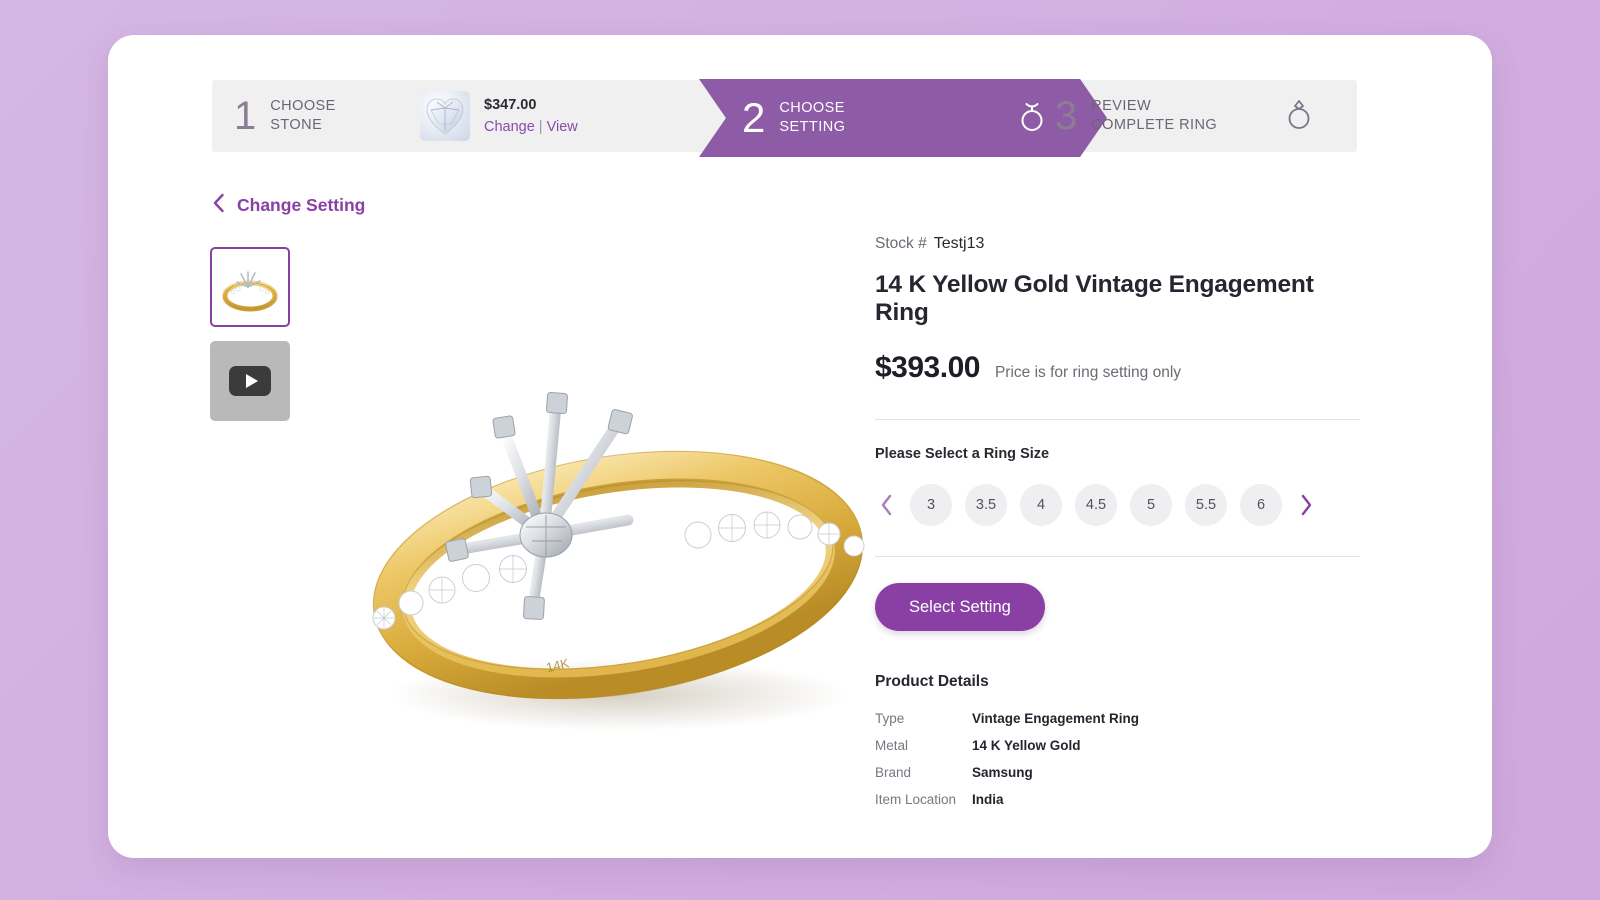 The image size is (1600, 900). Describe the element at coordinates (1117, 799) in the screenshot. I see `table-row: Item Location India` at that location.